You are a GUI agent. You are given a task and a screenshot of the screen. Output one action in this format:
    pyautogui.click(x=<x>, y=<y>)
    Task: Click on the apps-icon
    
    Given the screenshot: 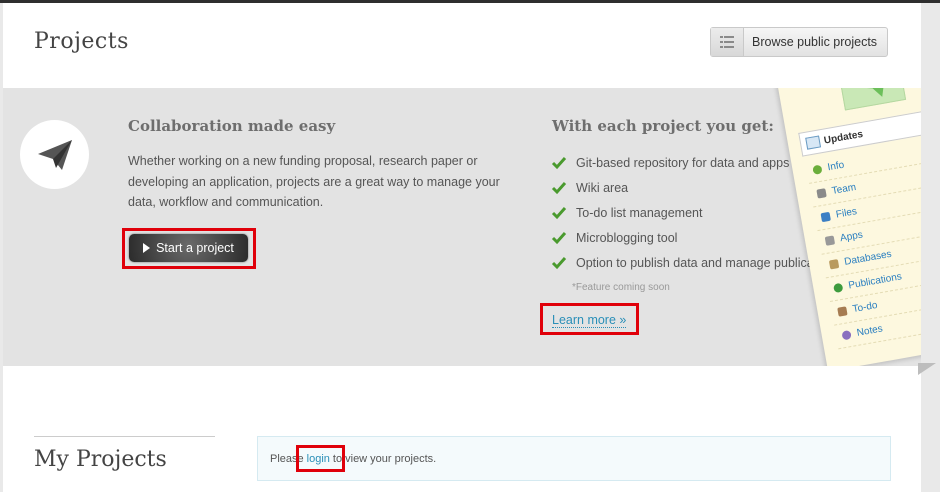 What is the action you would take?
    pyautogui.click(x=830, y=240)
    